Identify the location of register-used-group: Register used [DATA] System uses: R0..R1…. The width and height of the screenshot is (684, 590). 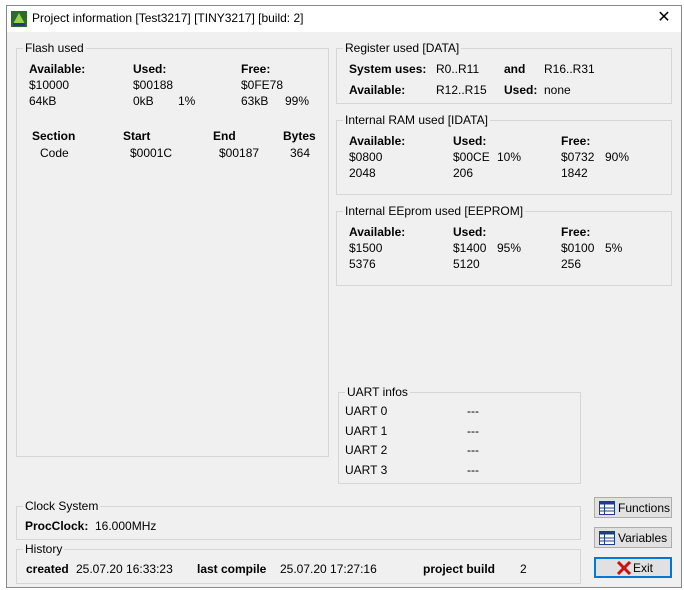
(504, 72).